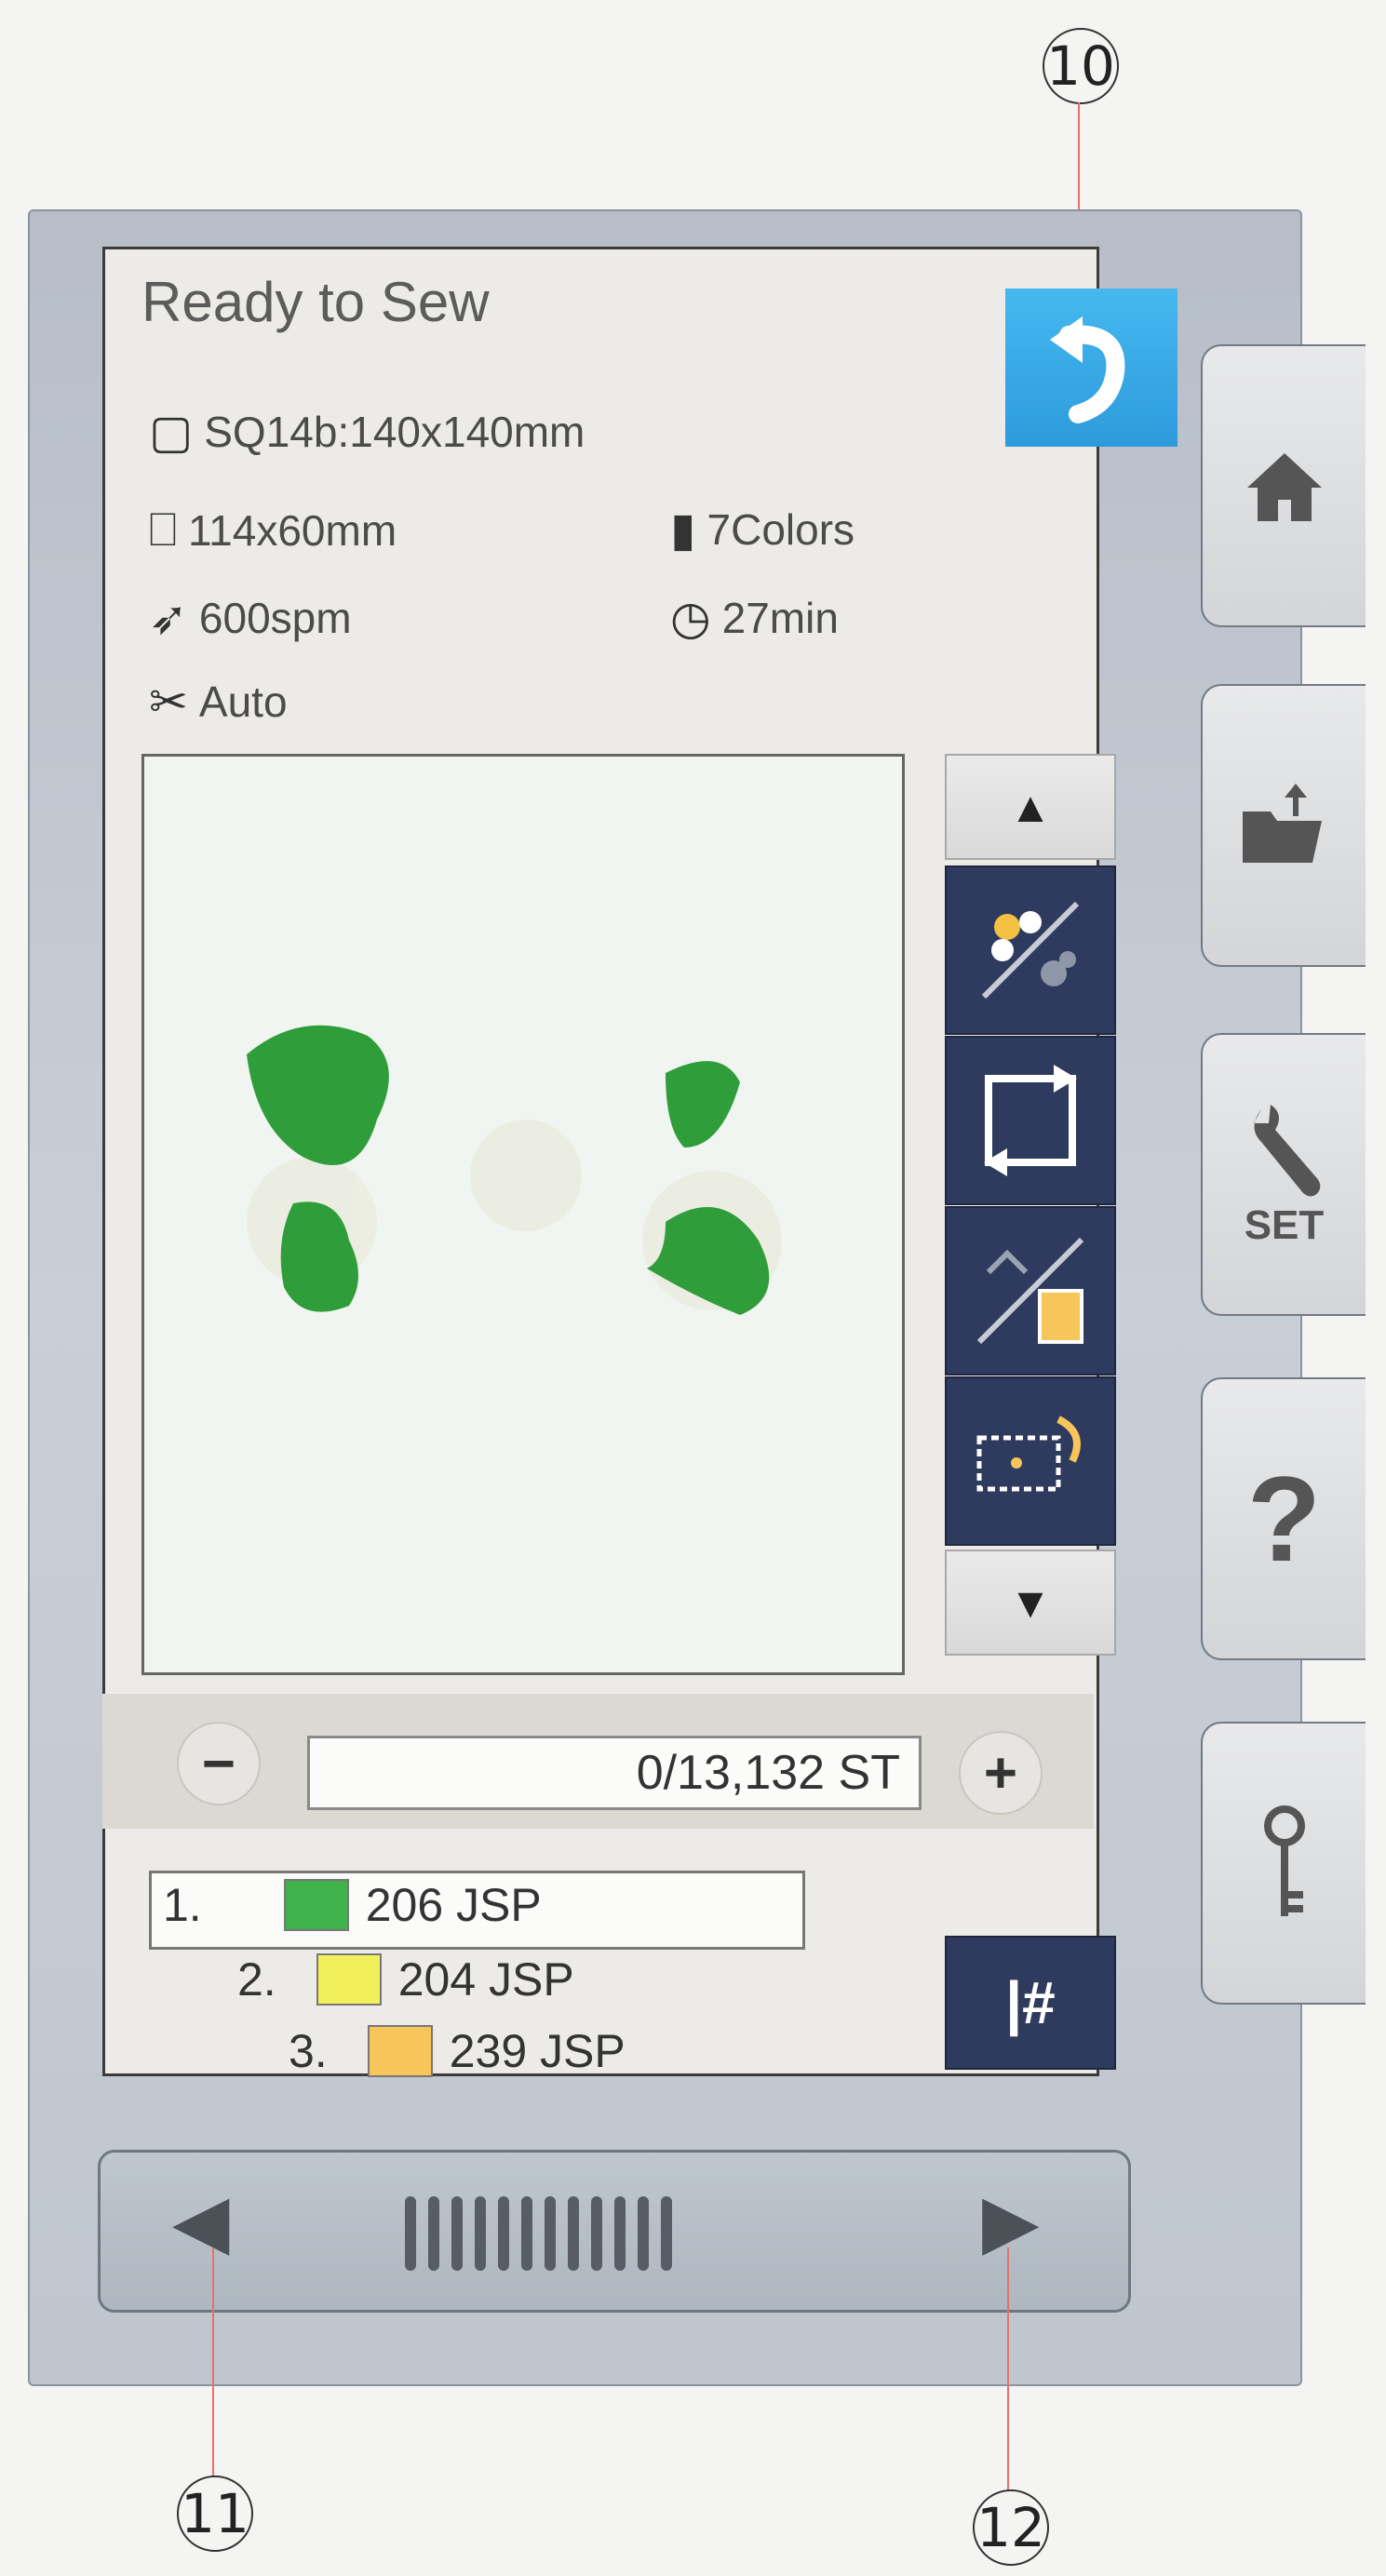 The width and height of the screenshot is (1386, 2576). What do you see at coordinates (1008, 2370) in the screenshot?
I see `callout-12-leader` at bounding box center [1008, 2370].